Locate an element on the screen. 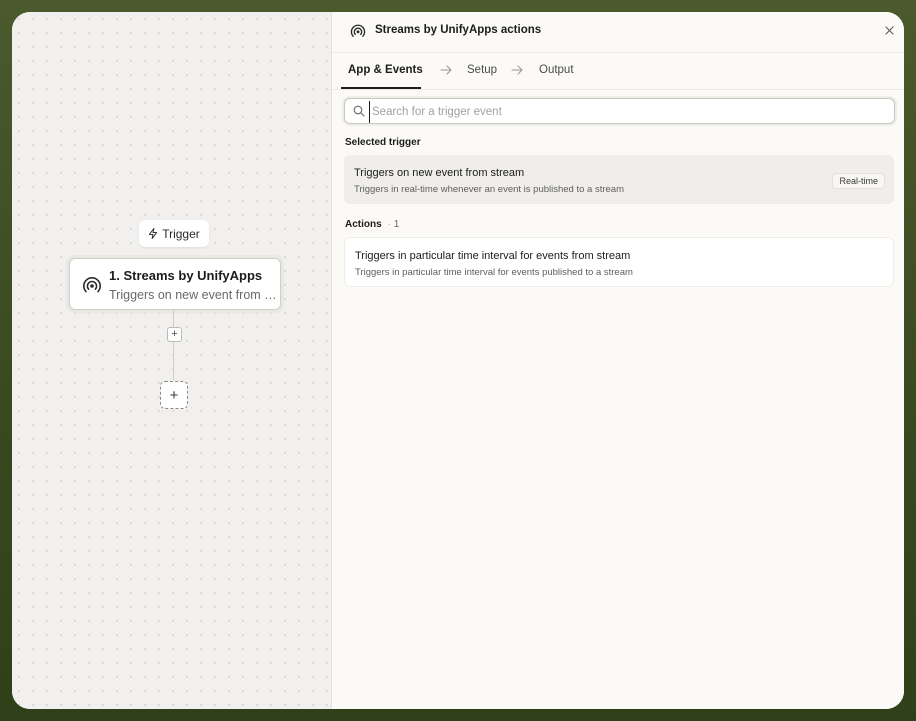  node-subtitle: Triggers on new event from stream is located at coordinates (193, 295).